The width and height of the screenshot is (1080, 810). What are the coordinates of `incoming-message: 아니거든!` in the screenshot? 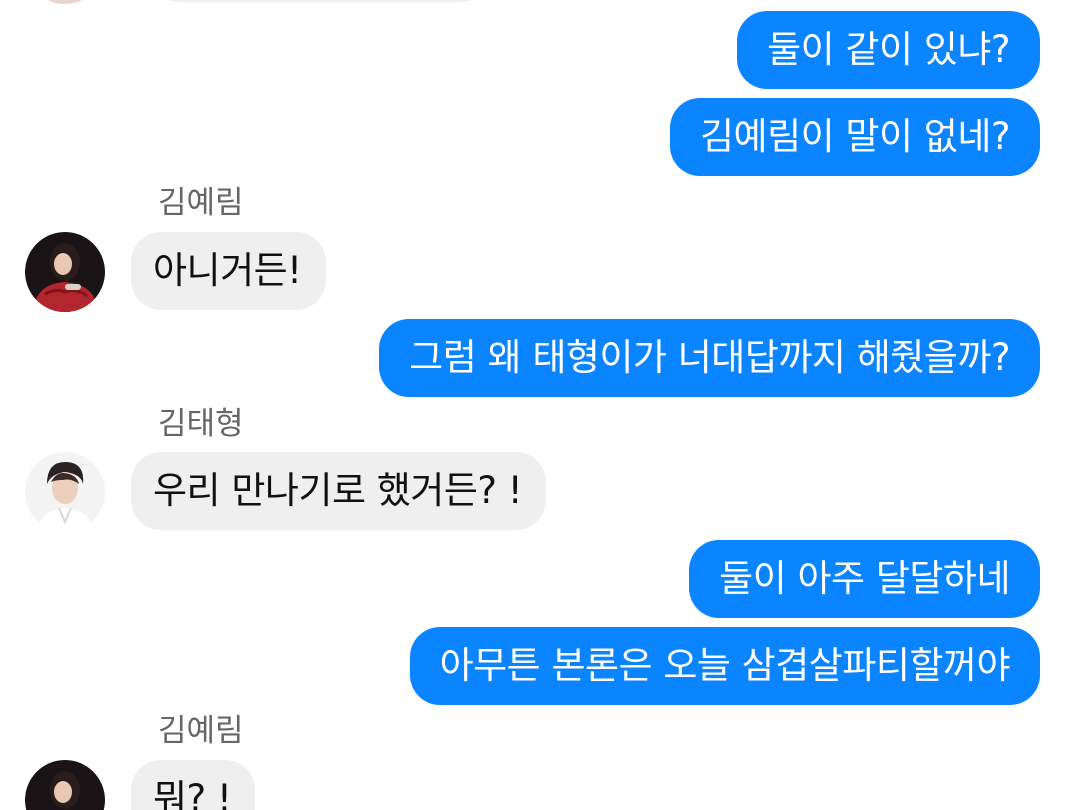 It's located at (228, 271).